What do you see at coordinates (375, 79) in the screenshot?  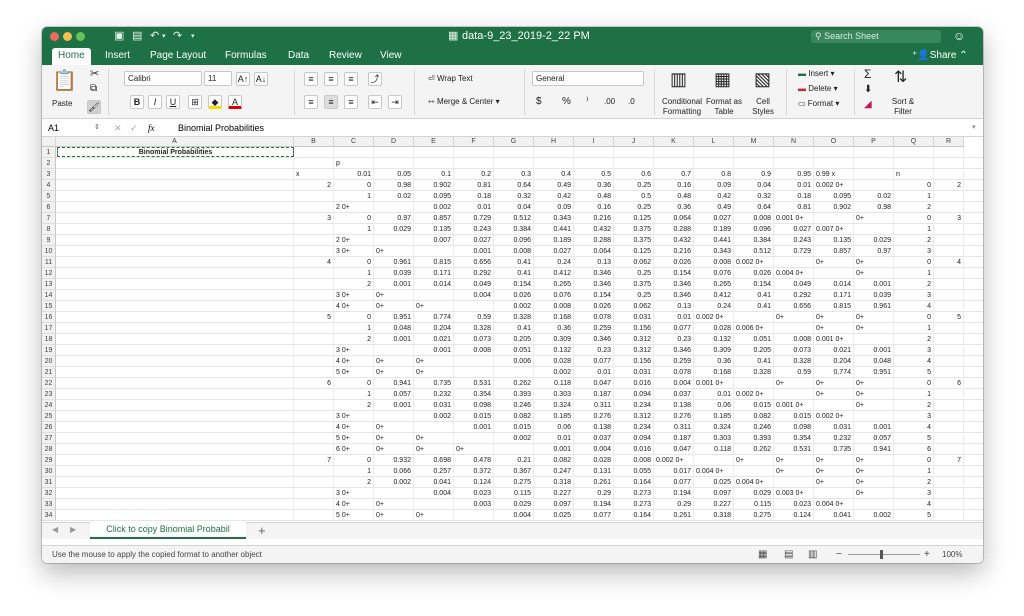 I see `orientation-button: ⤴` at bounding box center [375, 79].